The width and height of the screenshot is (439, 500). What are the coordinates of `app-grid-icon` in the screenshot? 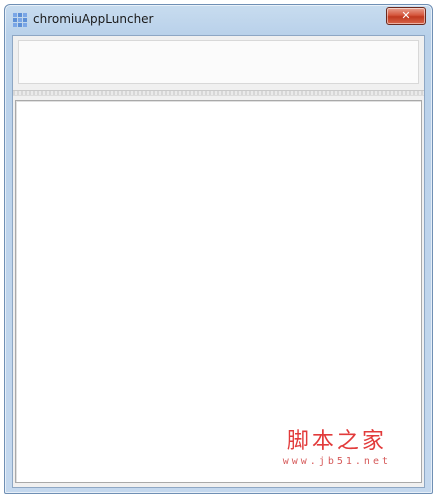 It's located at (20, 20).